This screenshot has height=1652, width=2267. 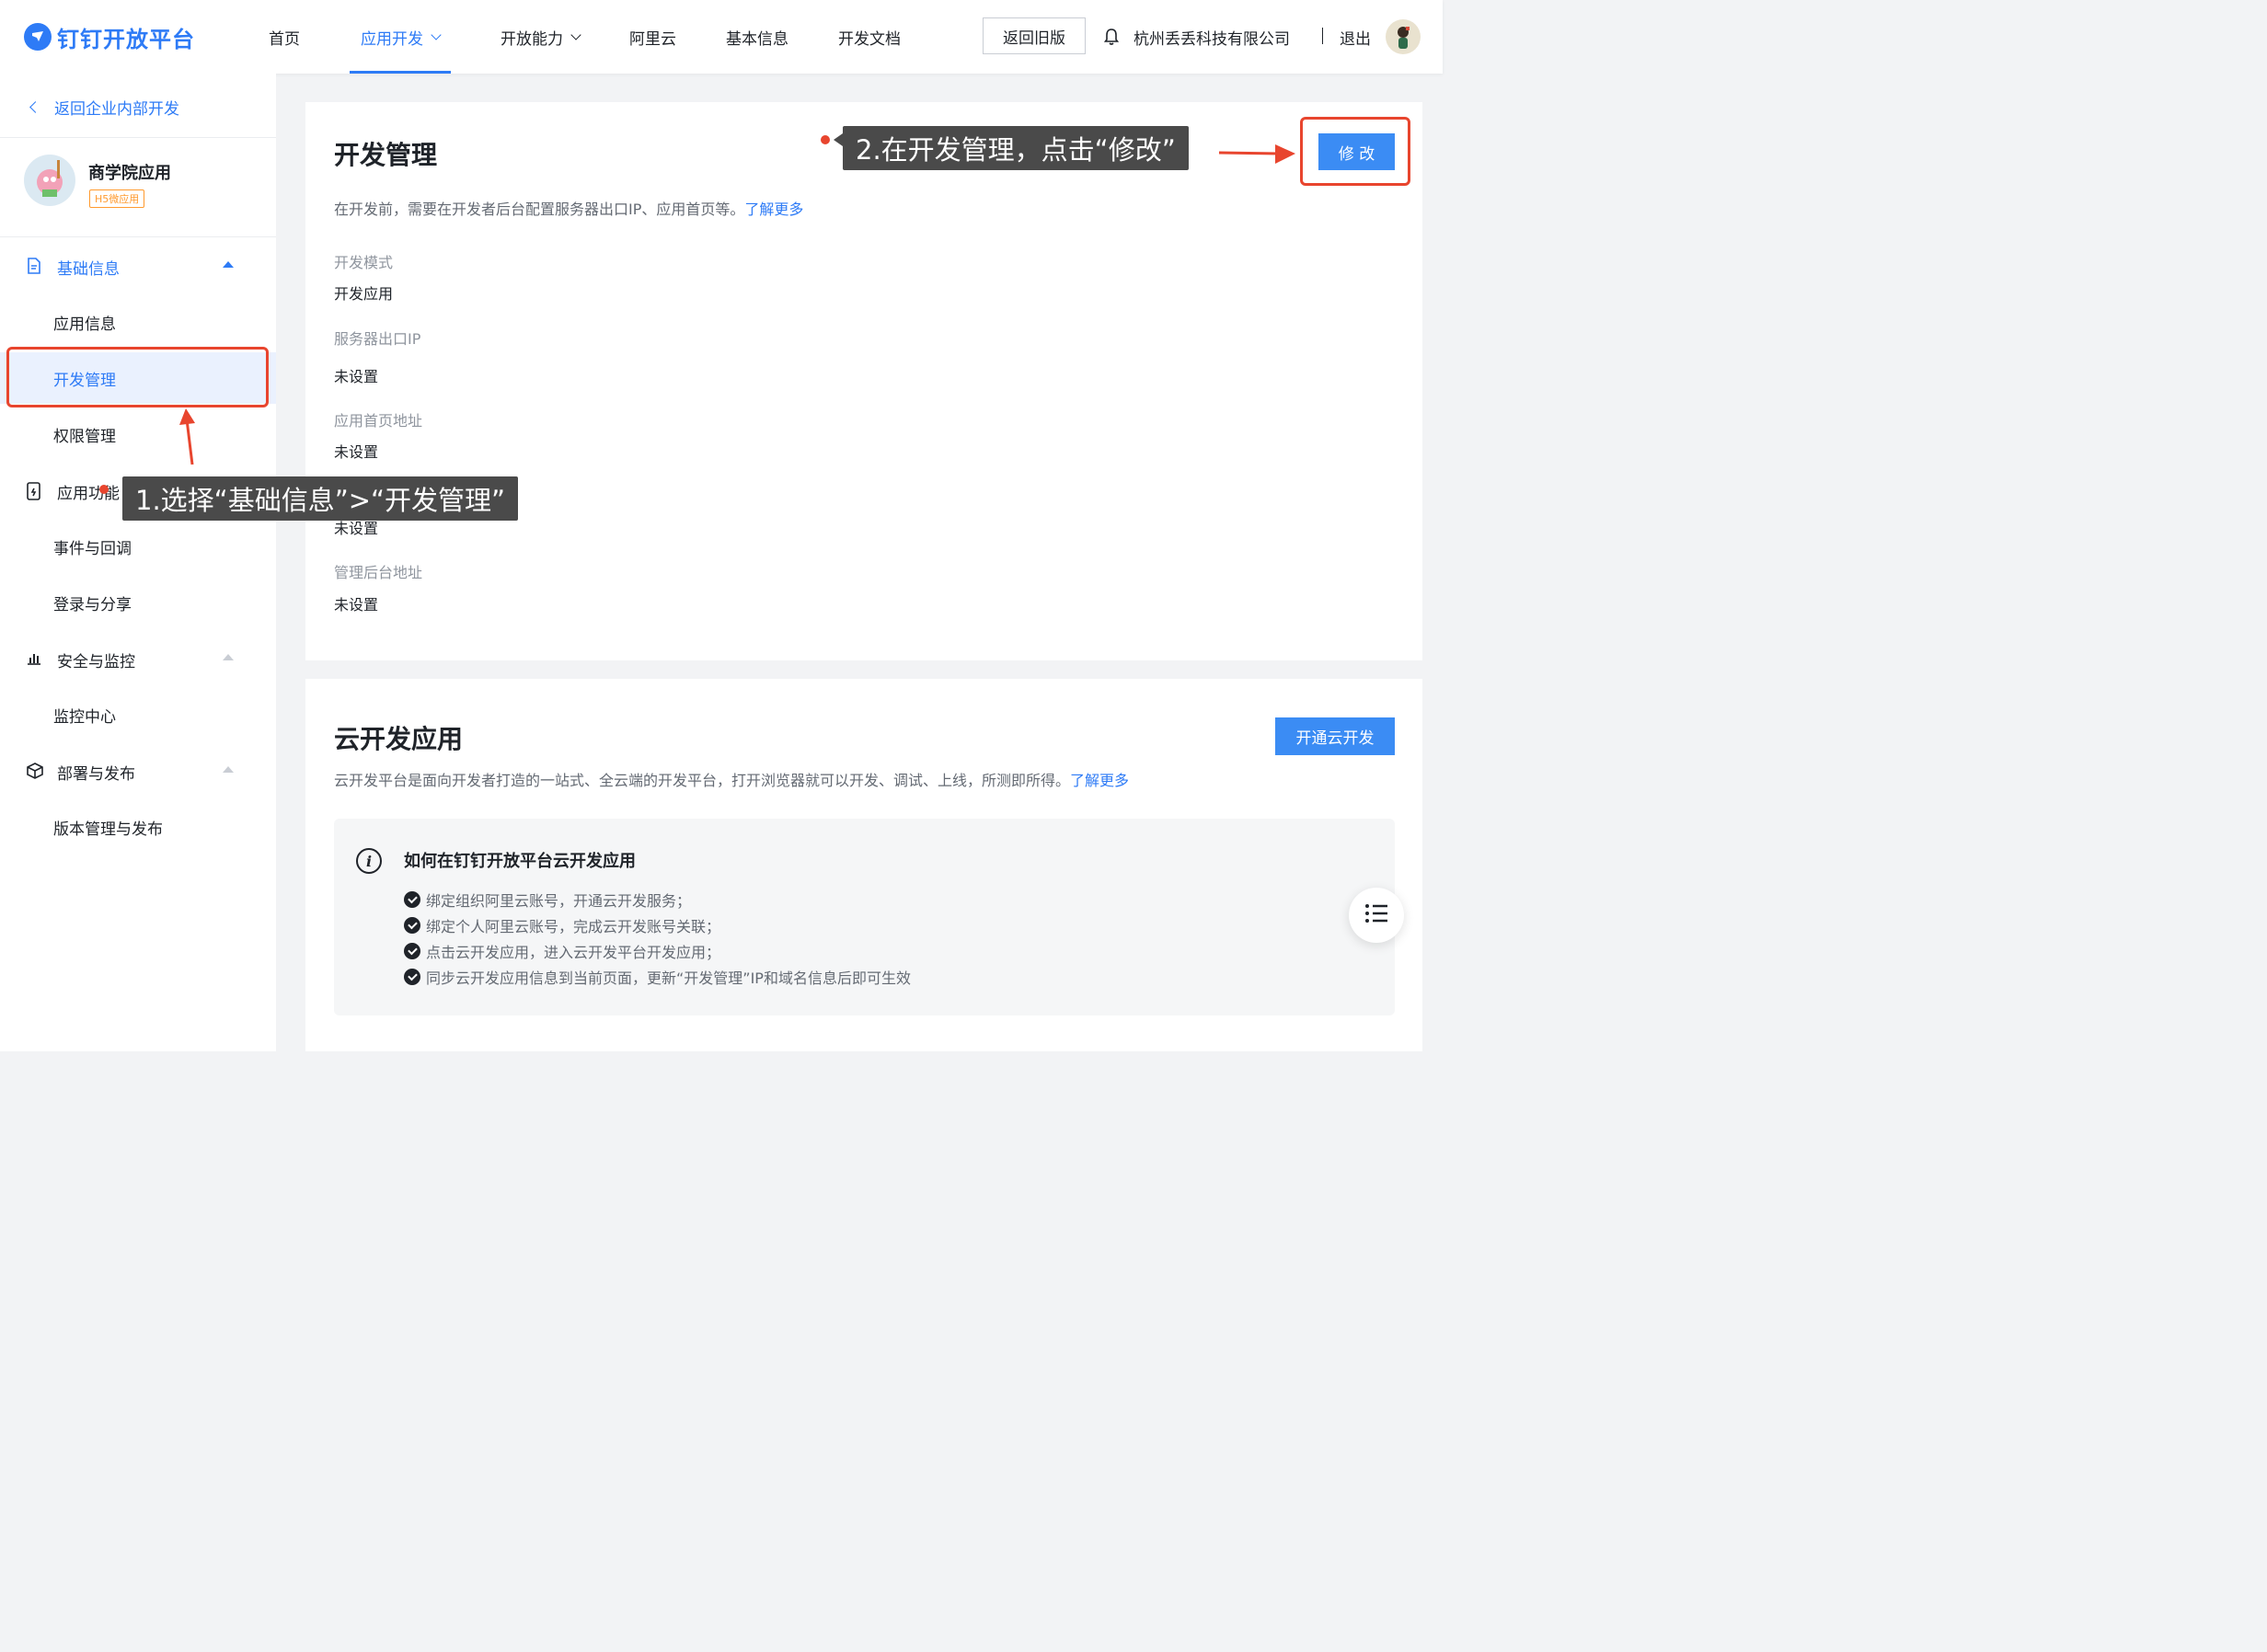 What do you see at coordinates (320, 498) in the screenshot?
I see `annotation-callout-step1: 1.选择“基础信息”>“开发管理”` at bounding box center [320, 498].